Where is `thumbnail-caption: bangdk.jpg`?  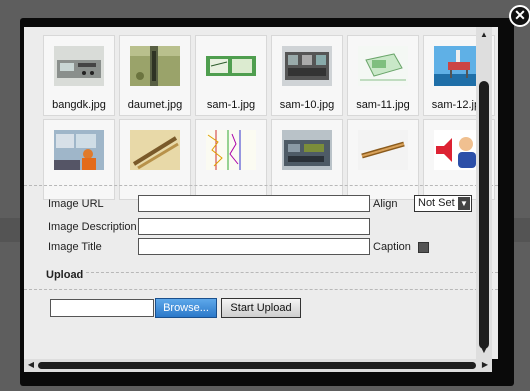
thumbnail-caption: bangdk.jpg is located at coordinates (79, 105).